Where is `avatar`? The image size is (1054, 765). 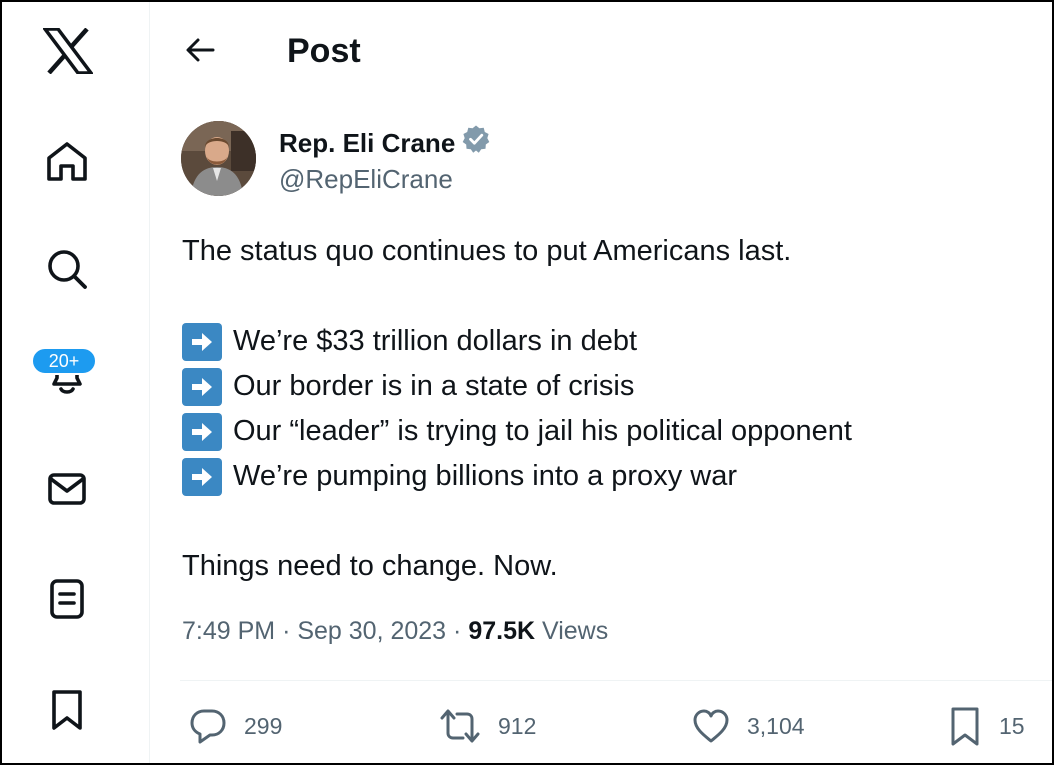 avatar is located at coordinates (218, 158).